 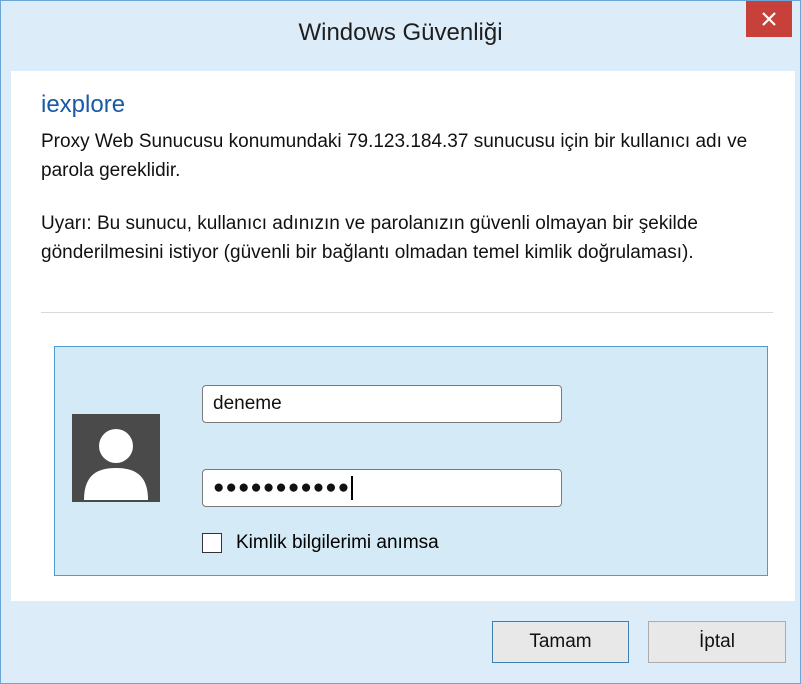 I want to click on remember-label: Kimlik bilgilerimi anımsa, so click(x=337, y=543).